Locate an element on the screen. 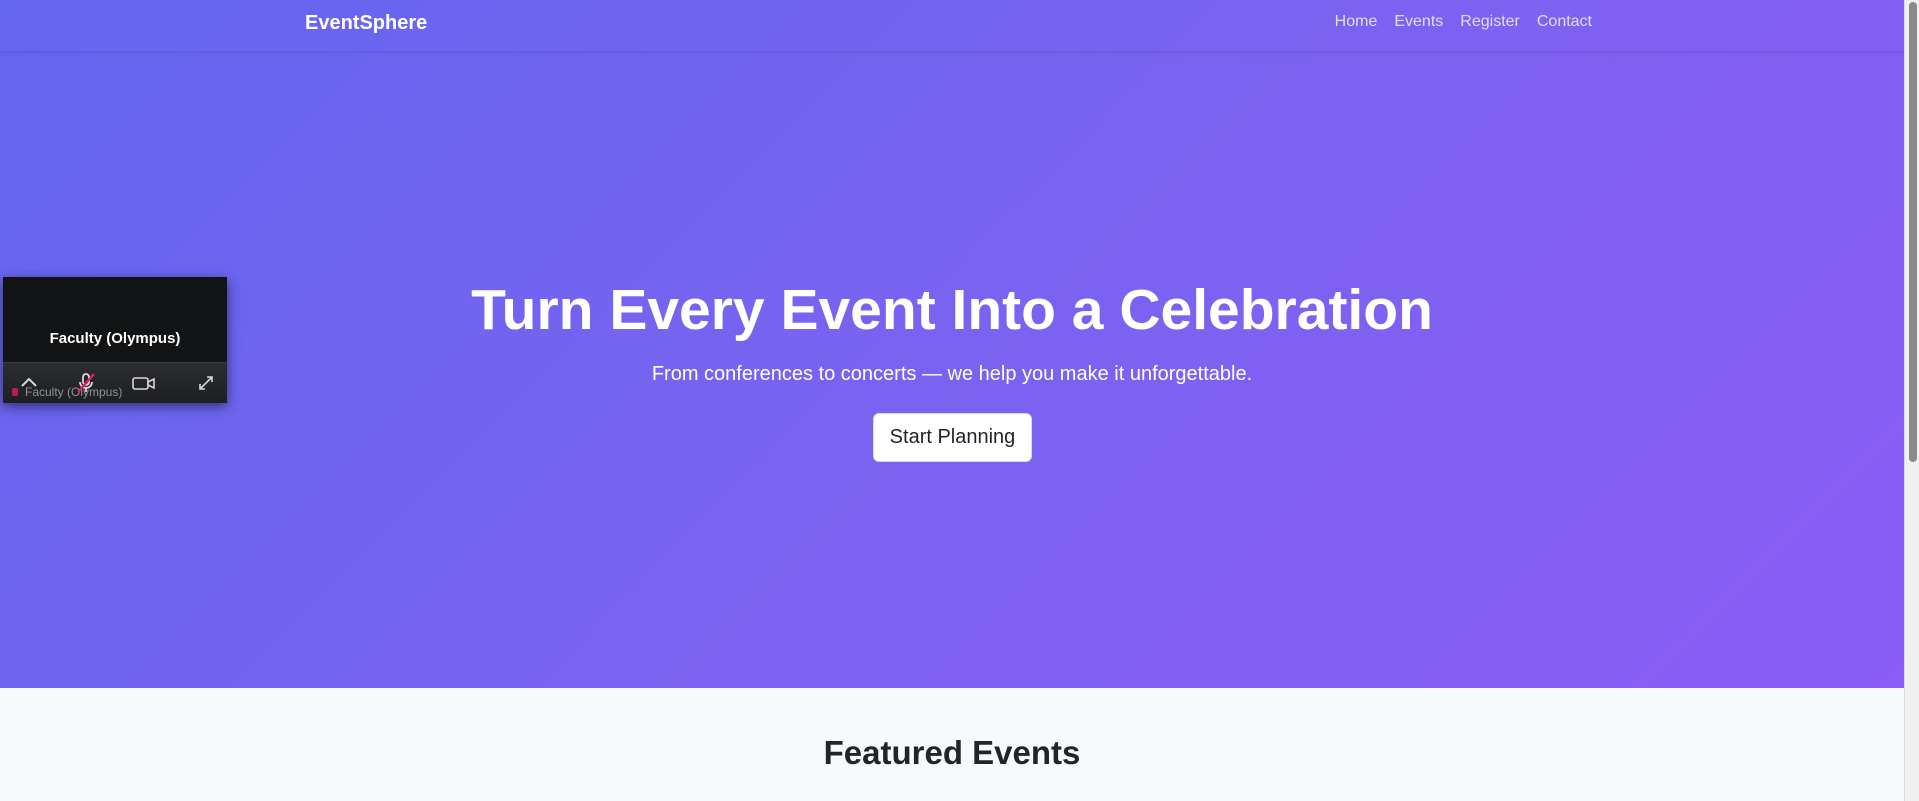 The width and height of the screenshot is (1919, 801). nav-link-contact: Contact is located at coordinates (1564, 22).